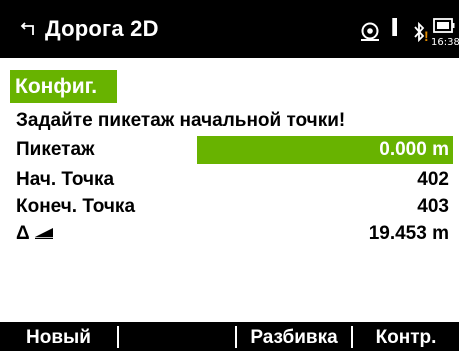  I want to click on return-arrow-icon, so click(28, 31).